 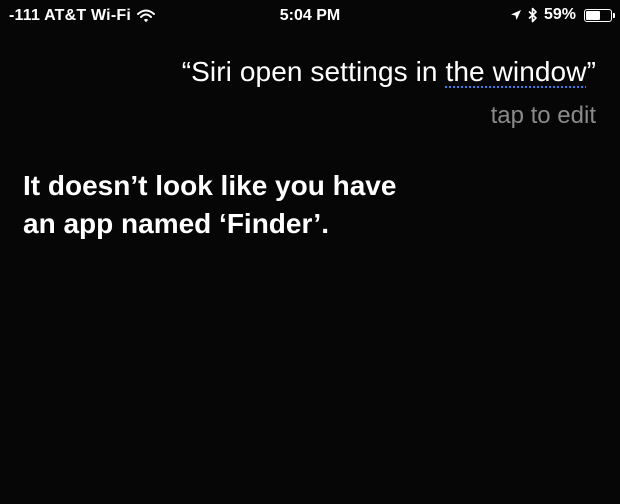 I want to click on location-arrow-icon, so click(x=516, y=15).